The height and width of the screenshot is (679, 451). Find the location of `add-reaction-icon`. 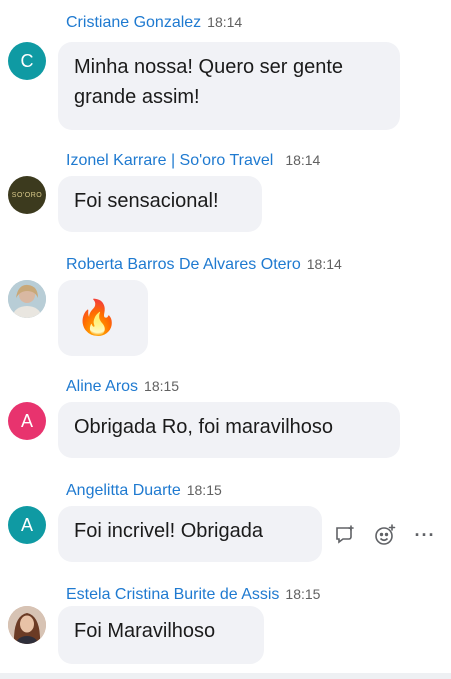

add-reaction-icon is located at coordinates (385, 534).